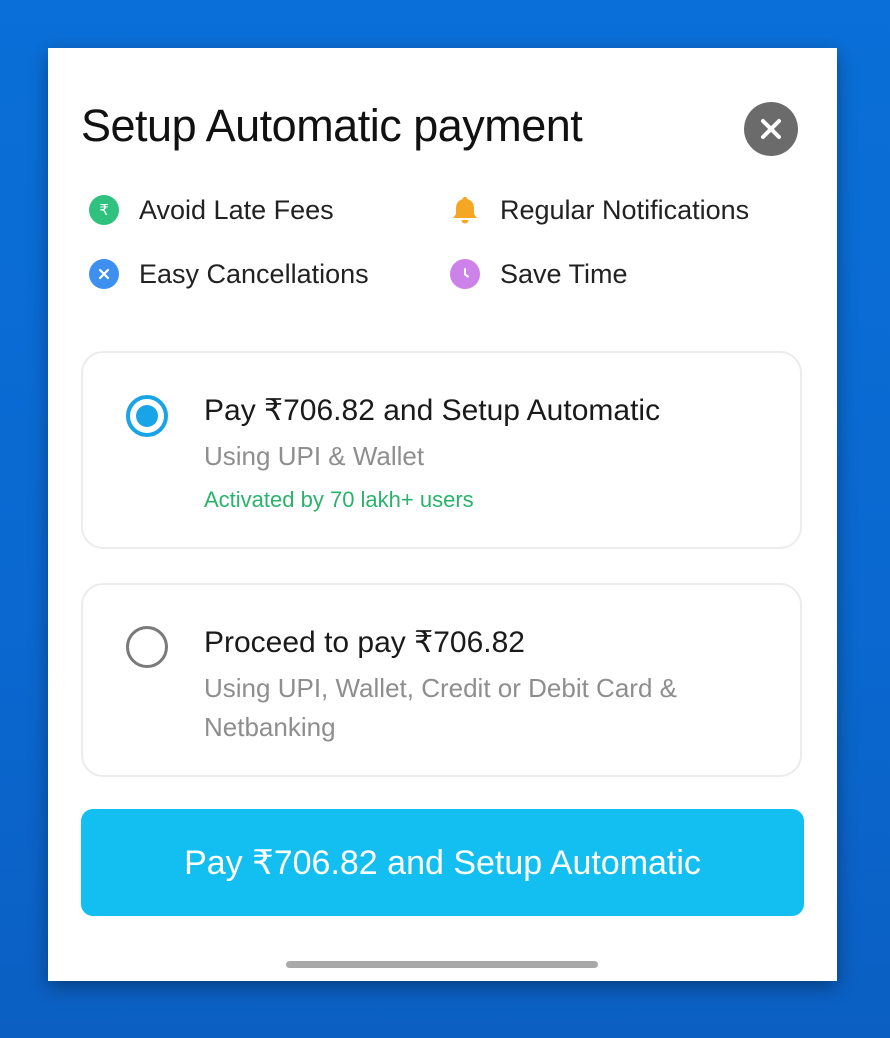 Image resolution: width=890 pixels, height=1038 pixels. What do you see at coordinates (625, 209) in the screenshot?
I see `benefit-label: Regular Notifications` at bounding box center [625, 209].